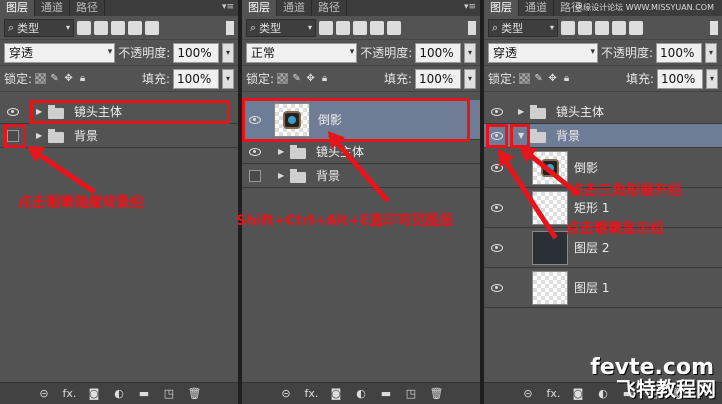 Image resolution: width=722 pixels, height=404 pixels. What do you see at coordinates (263, 53) in the screenshot?
I see `blend-mode-value: 正常` at bounding box center [263, 53].